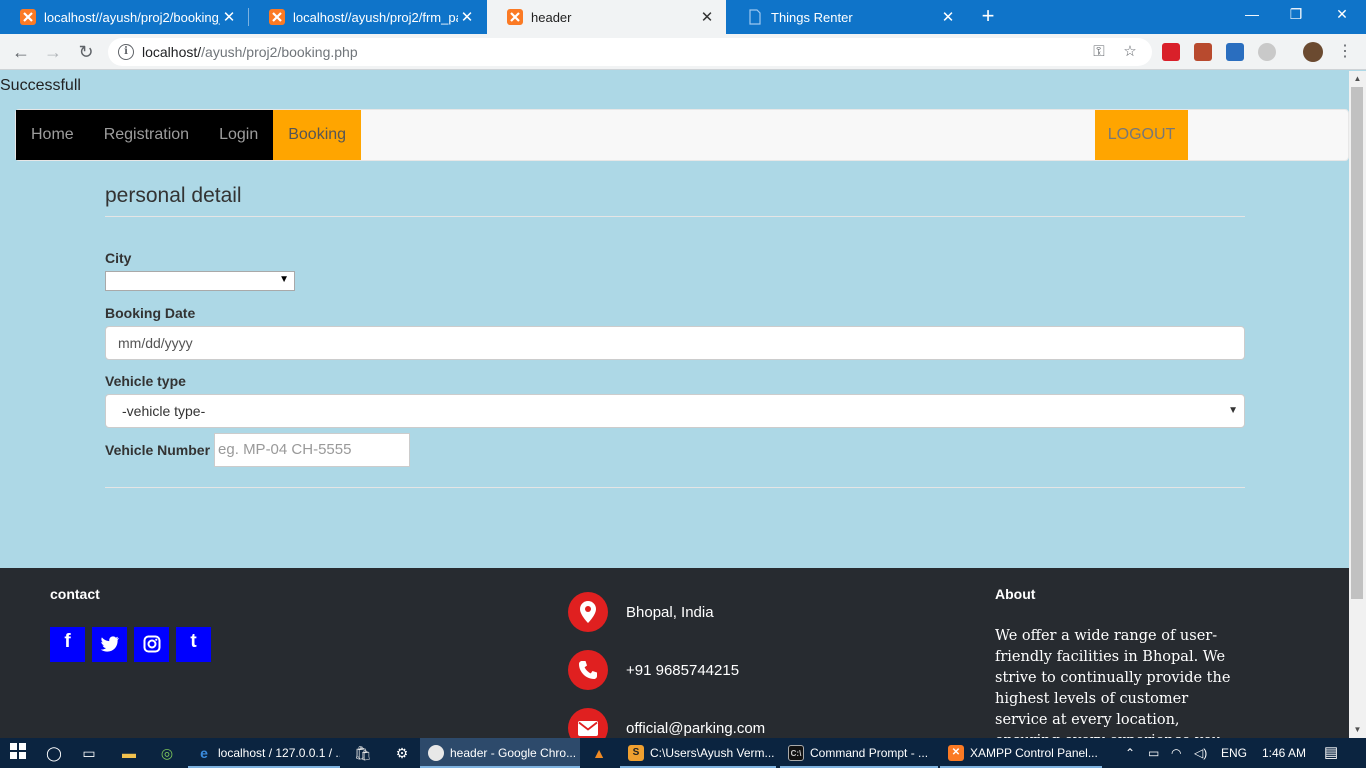  Describe the element at coordinates (599, 753) in the screenshot. I see `vlc-icon: ▲` at that location.